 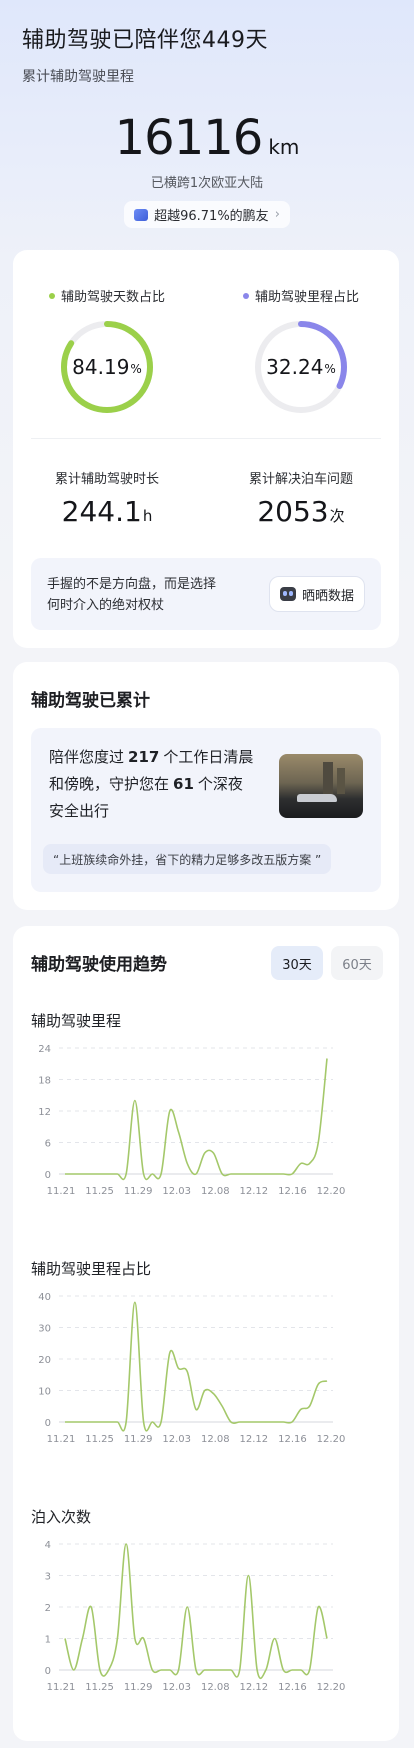 I want to click on share-text-line-2: 何时介入的绝对权杖, so click(x=106, y=605).